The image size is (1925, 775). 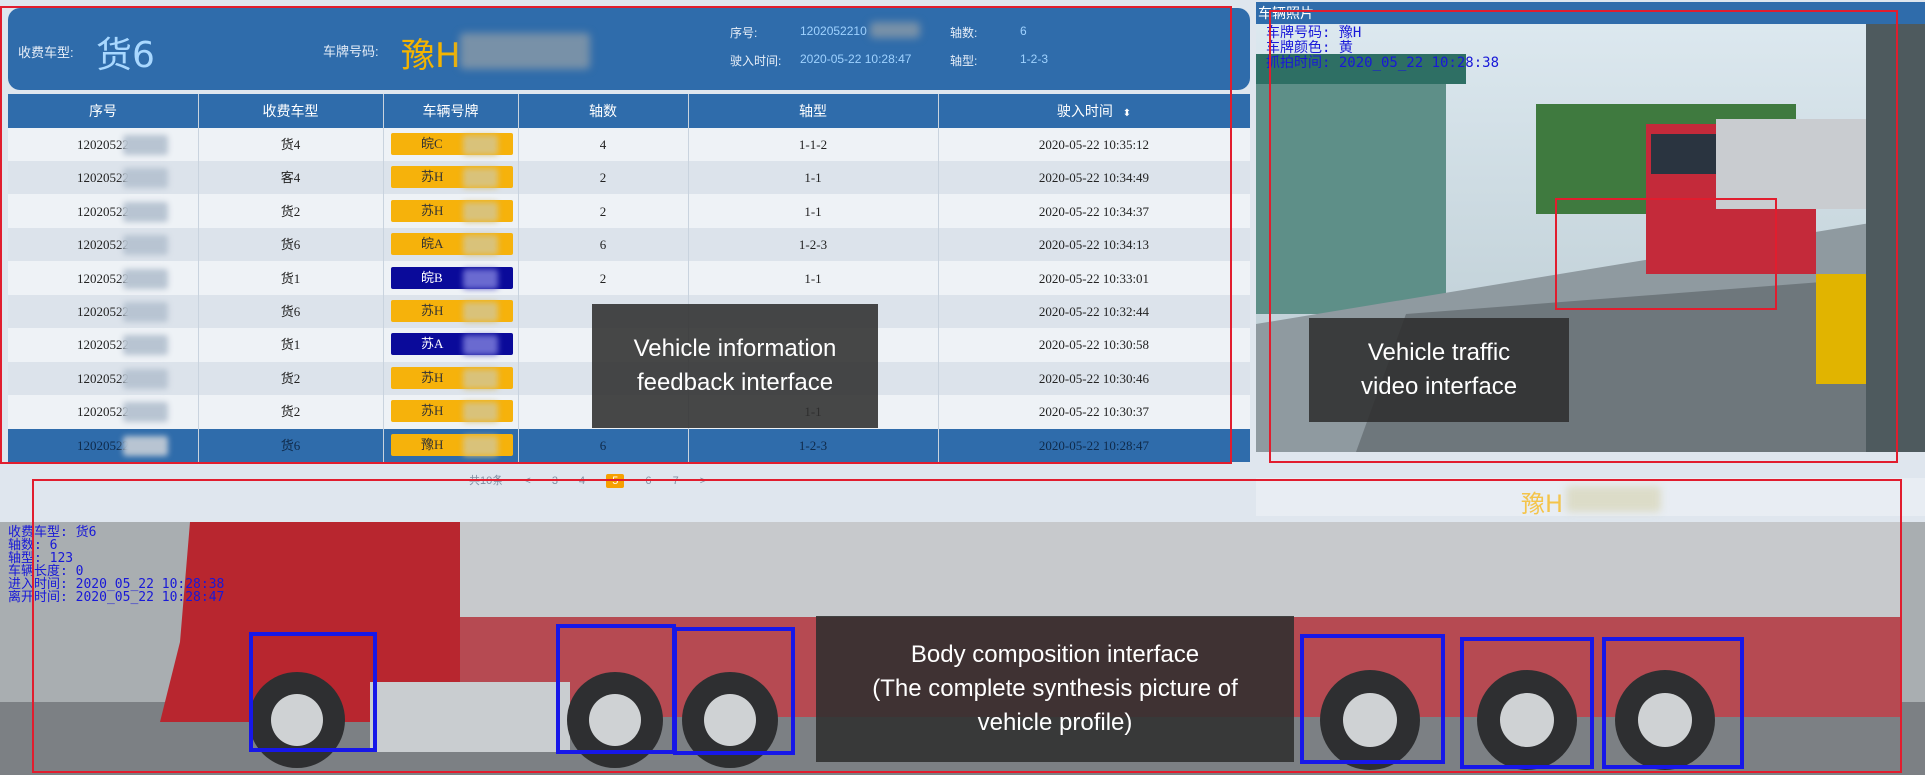 I want to click on info-caption: Vehicle information feedback interface, so click(x=735, y=366).